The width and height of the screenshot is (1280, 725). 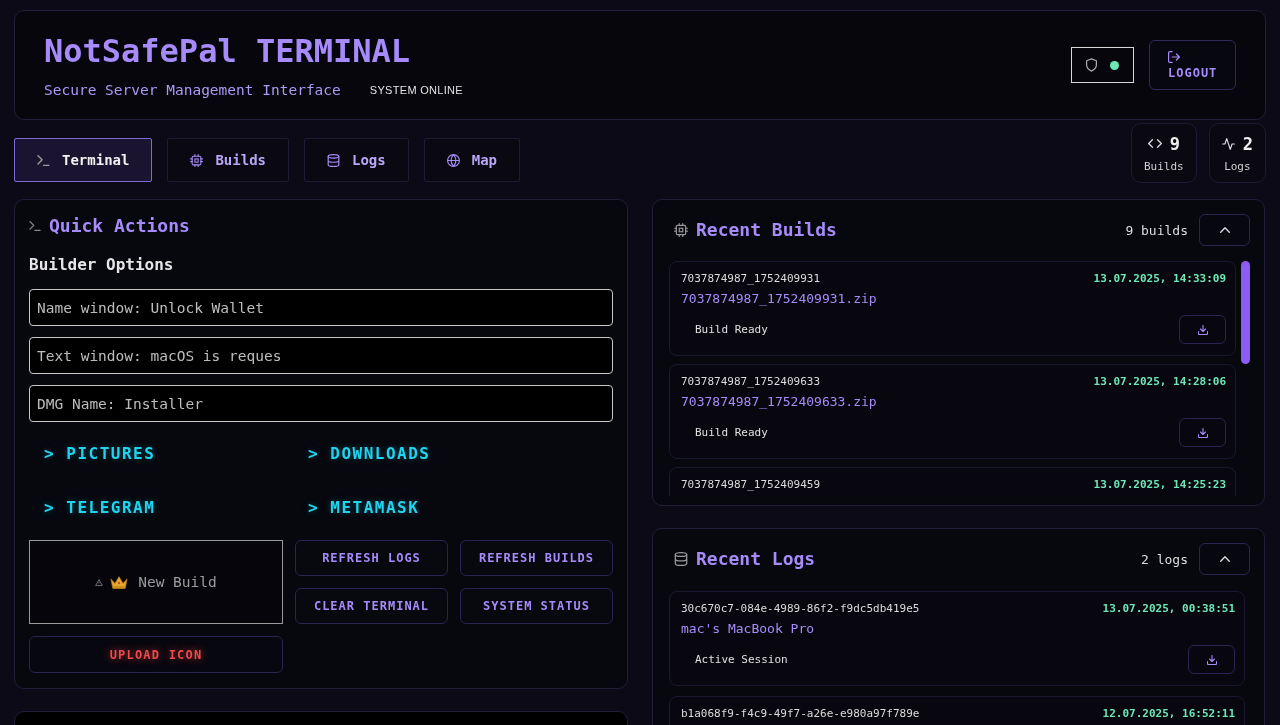 I want to click on action-button: REFRESH LOGS, so click(x=371, y=558).